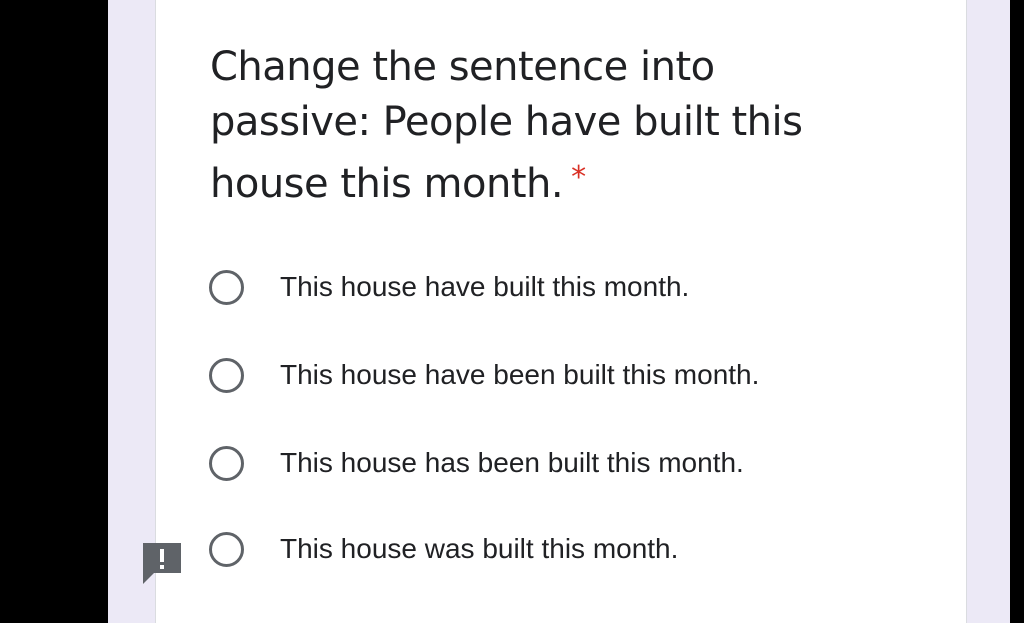 This screenshot has height=623, width=1024. I want to click on option-label: This house have built this month., so click(485, 286).